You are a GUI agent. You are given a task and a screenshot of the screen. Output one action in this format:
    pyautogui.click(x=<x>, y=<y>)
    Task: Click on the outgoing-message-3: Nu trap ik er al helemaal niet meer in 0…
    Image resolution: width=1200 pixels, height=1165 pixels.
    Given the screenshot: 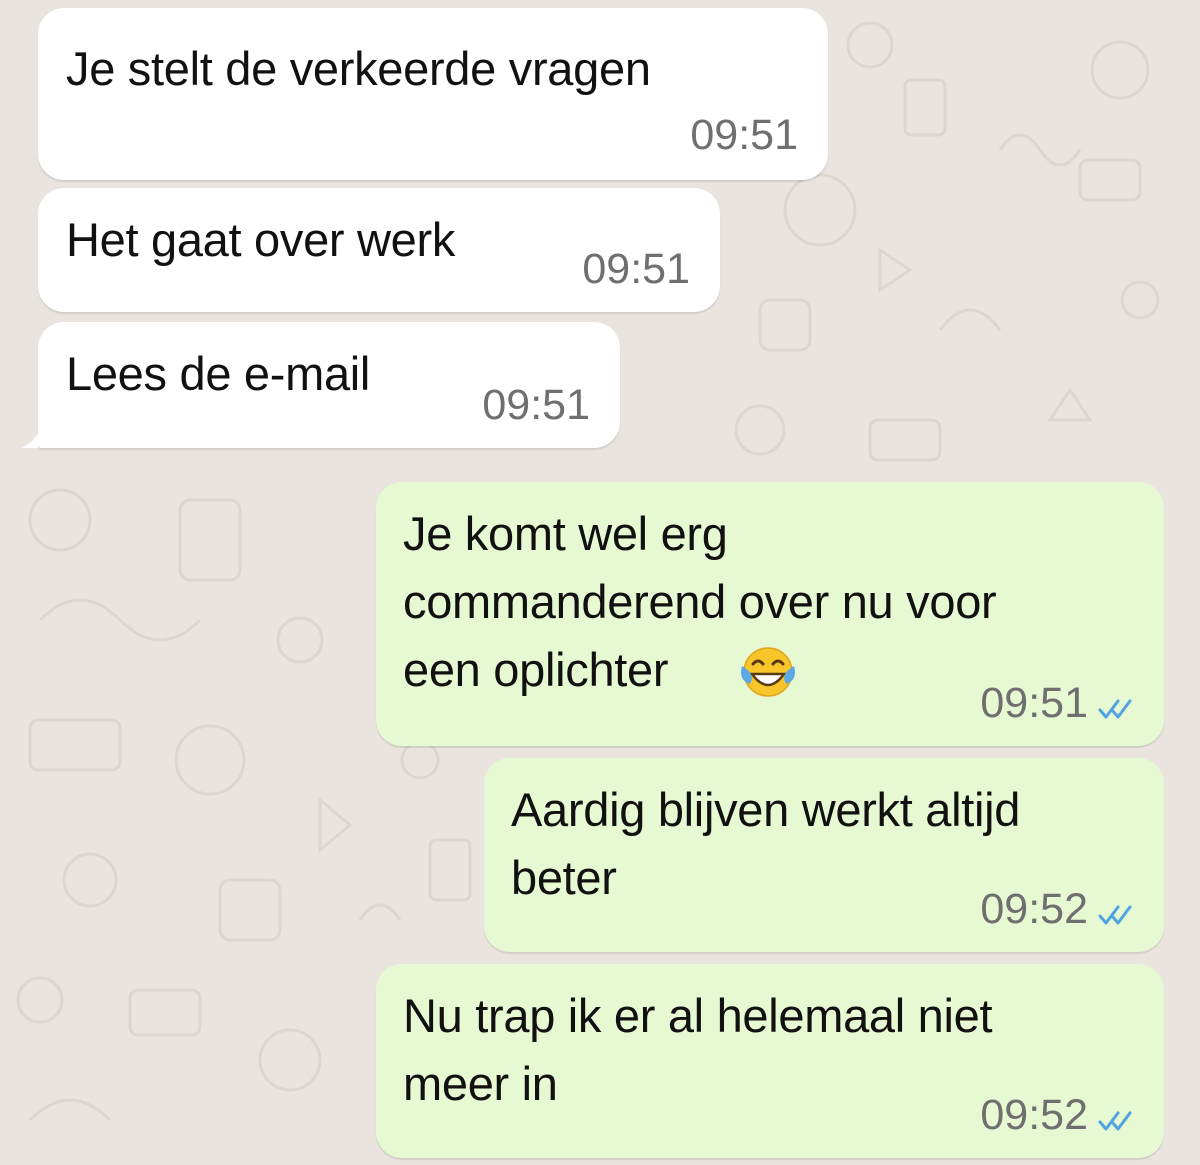 What is the action you would take?
    pyautogui.click(x=770, y=1061)
    